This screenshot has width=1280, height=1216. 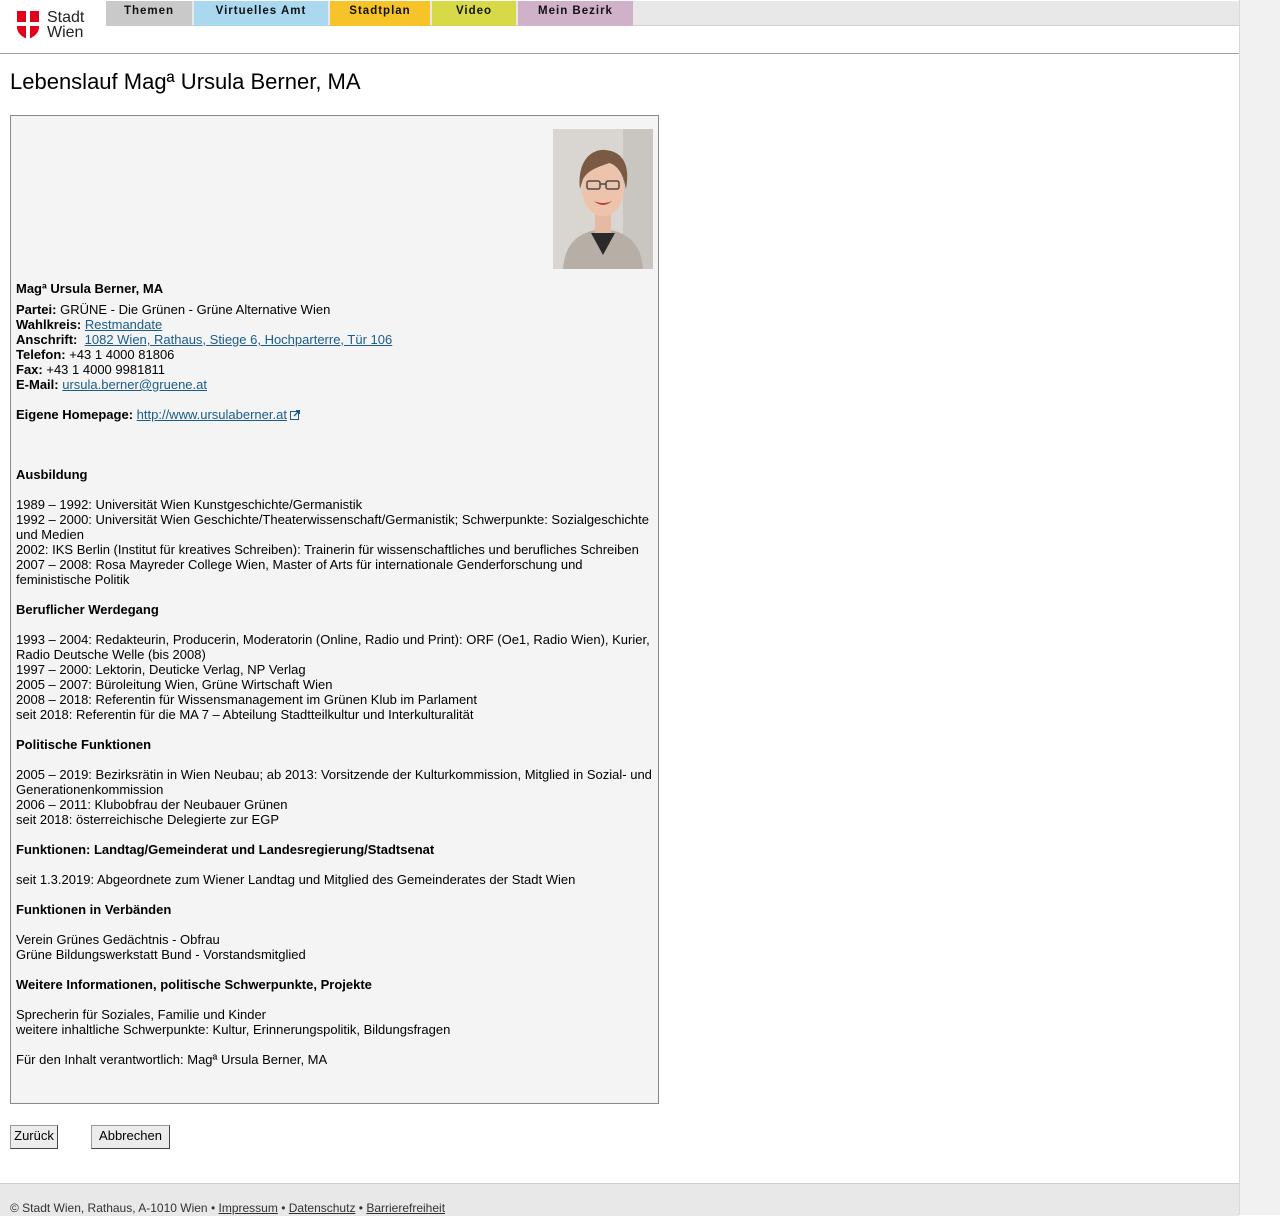 I want to click on section-ausbildung-title: Ausbildung, so click(x=52, y=474).